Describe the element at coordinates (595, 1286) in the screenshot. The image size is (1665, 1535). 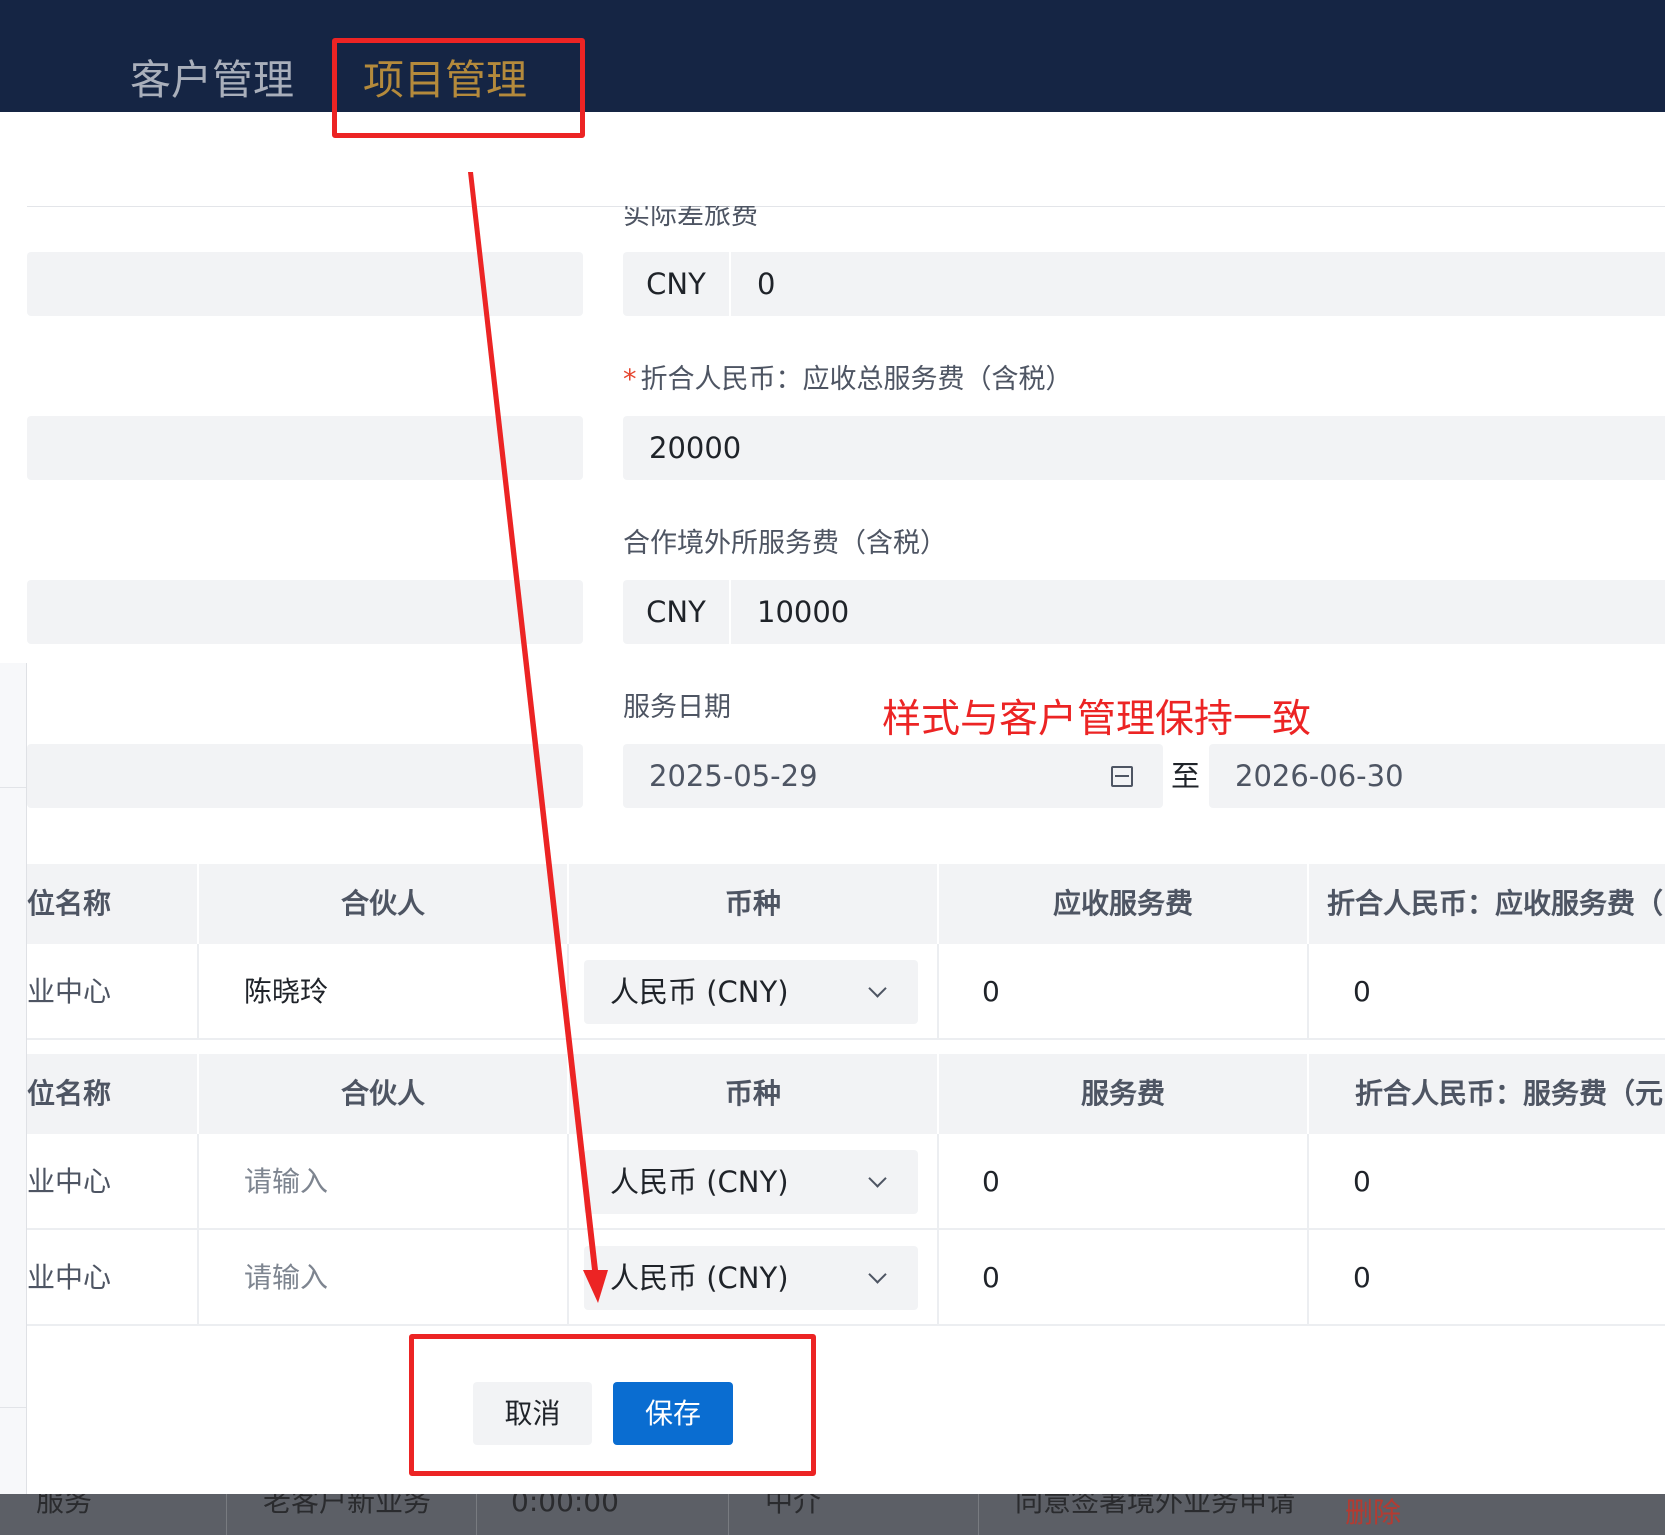
I see `arrow-head` at that location.